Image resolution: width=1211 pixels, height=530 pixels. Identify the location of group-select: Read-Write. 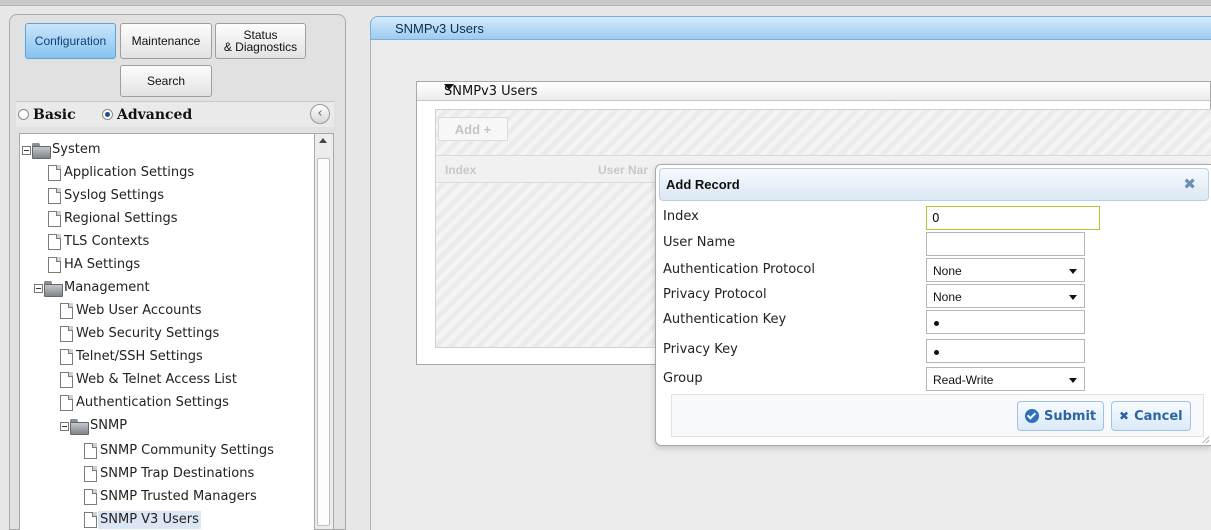
(1005, 379).